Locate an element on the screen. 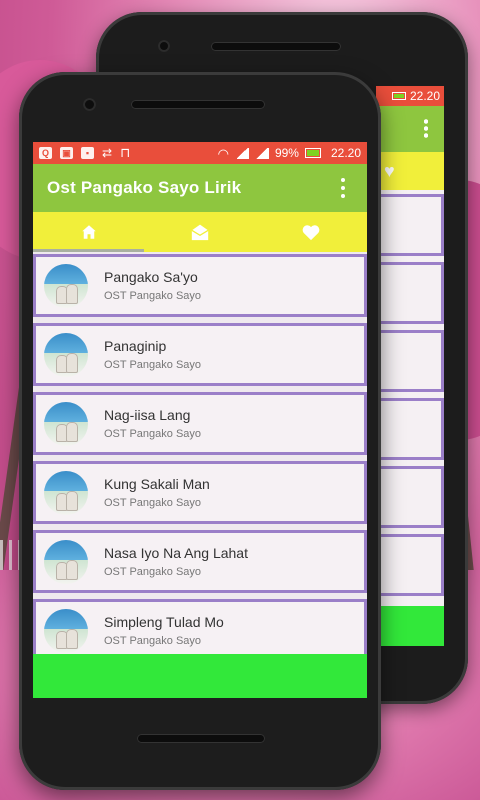  status-time: 22.20 is located at coordinates (345, 153).